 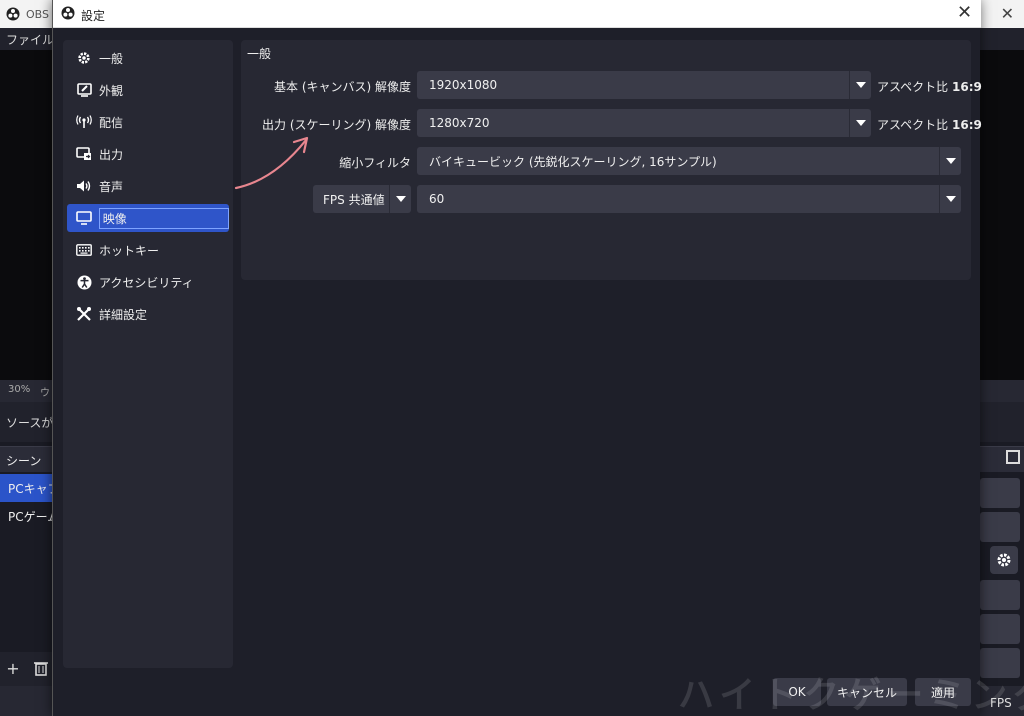 I want to click on section-title: 一般, so click(x=259, y=54).